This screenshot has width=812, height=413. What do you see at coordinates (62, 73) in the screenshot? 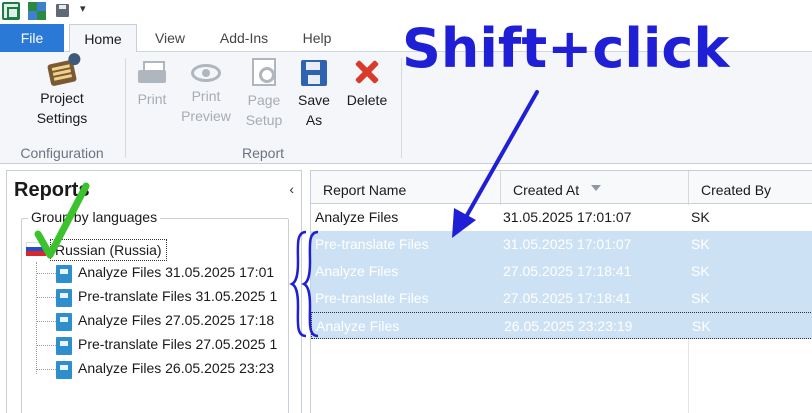
I see `project-settings-icon` at bounding box center [62, 73].